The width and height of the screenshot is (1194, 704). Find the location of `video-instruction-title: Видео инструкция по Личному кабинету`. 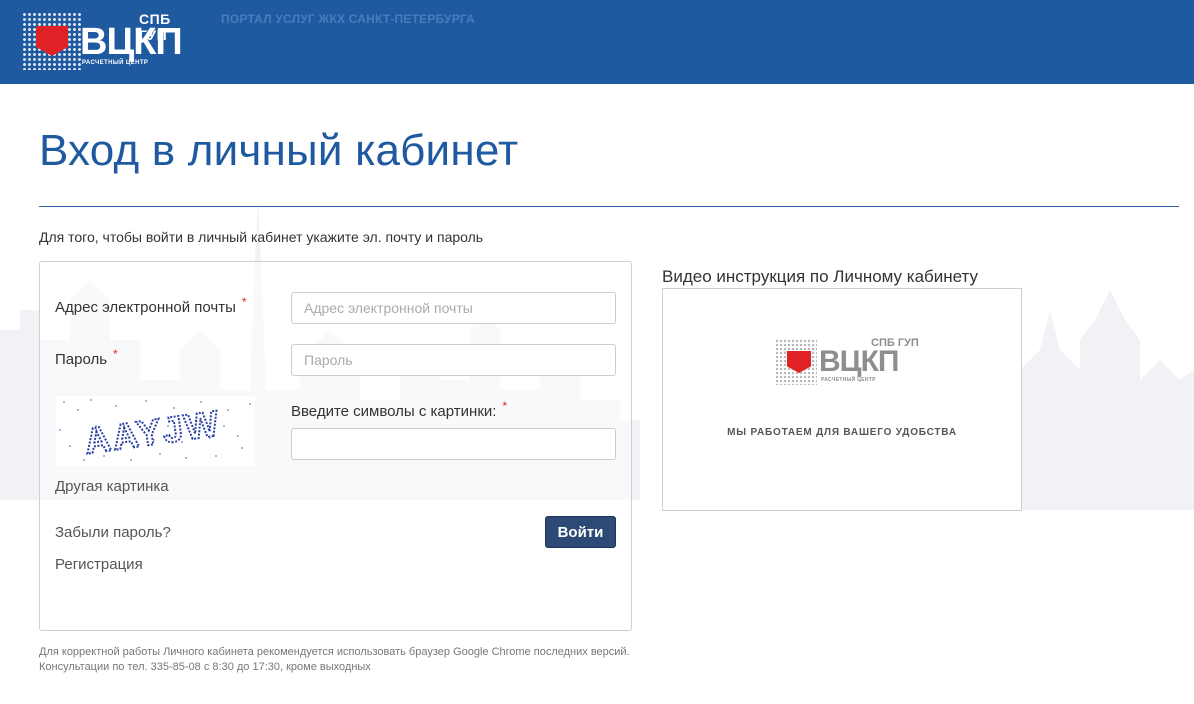

video-instruction-title: Видео инструкция по Личному кабинету is located at coordinates (820, 276).